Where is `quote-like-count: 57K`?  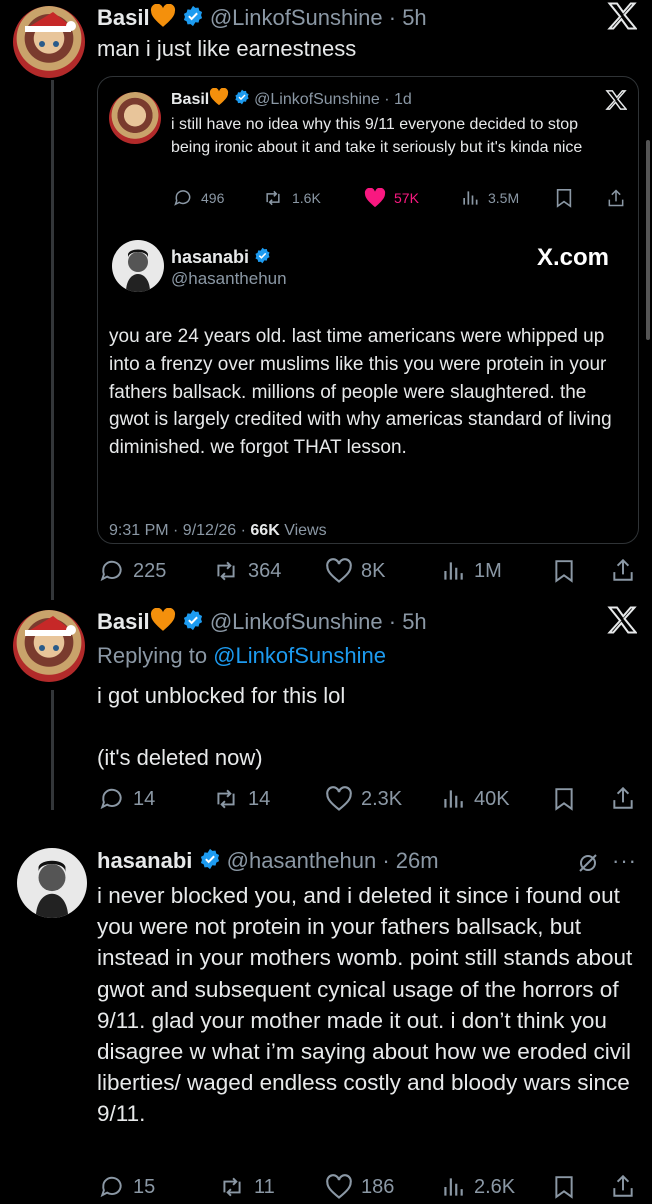 quote-like-count: 57K is located at coordinates (406, 198).